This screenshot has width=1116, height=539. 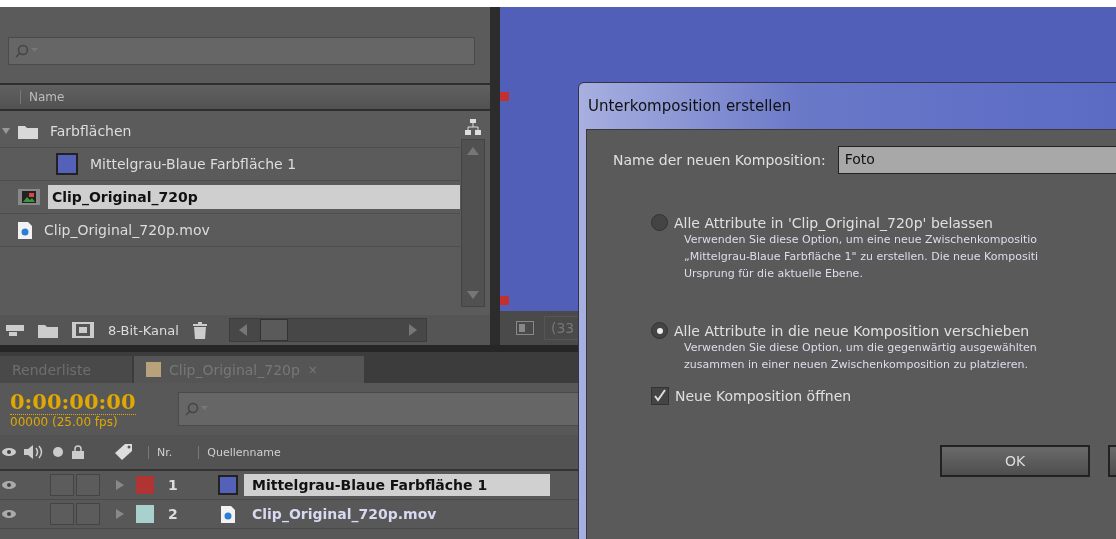 I want to click on project-item: Clip_Original_720p, so click(x=254, y=197).